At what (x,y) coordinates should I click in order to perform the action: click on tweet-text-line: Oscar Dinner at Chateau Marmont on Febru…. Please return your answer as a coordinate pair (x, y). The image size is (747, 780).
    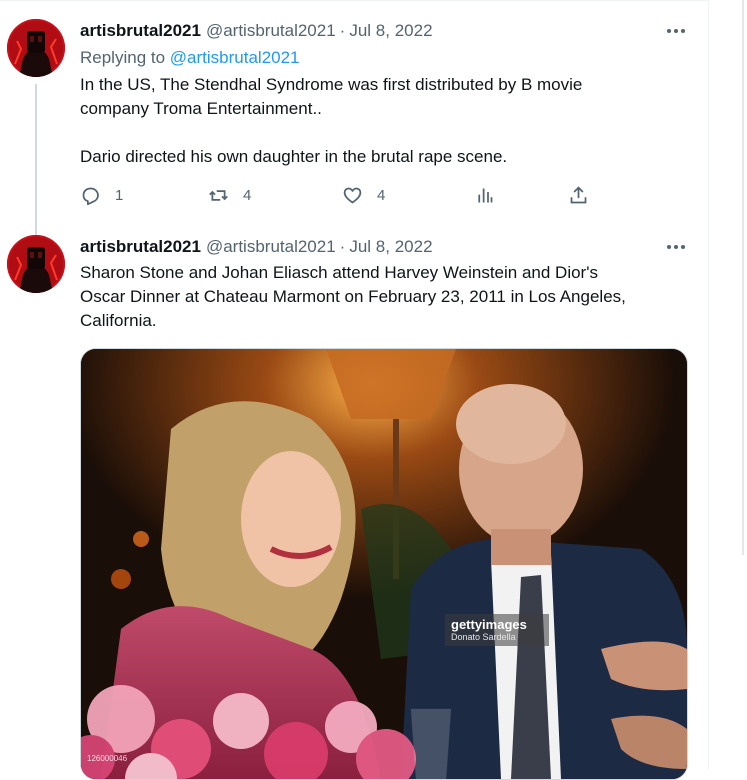
    Looking at the image, I should click on (353, 296).